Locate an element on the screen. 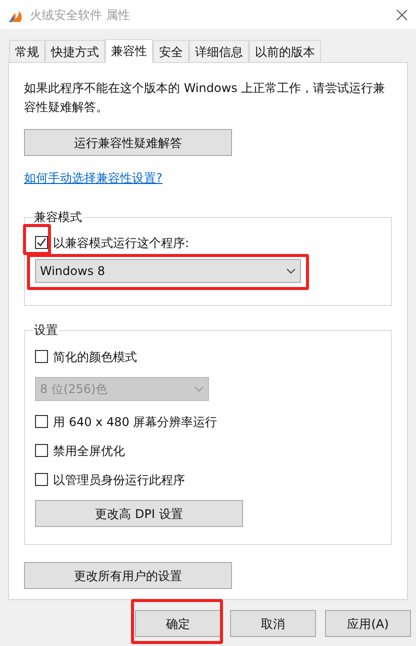 This screenshot has height=646, width=416. check-icon is located at coordinates (41, 242).